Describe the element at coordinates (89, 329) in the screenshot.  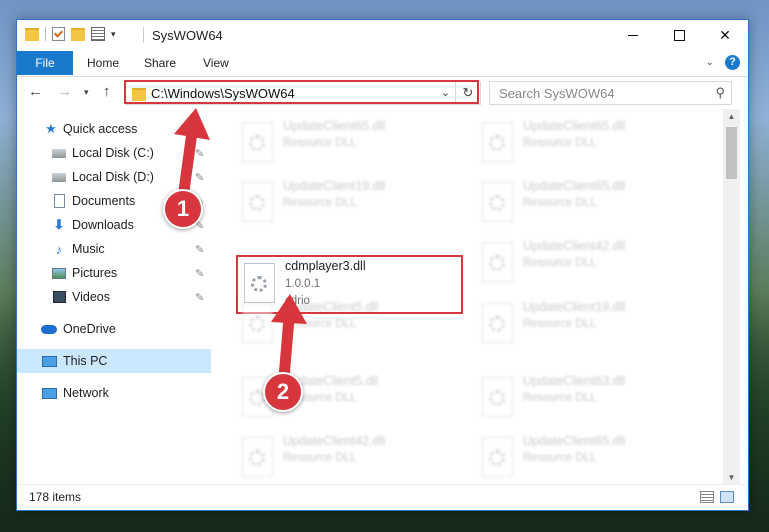
I see `sidebar-item-label: OneDrive` at that location.